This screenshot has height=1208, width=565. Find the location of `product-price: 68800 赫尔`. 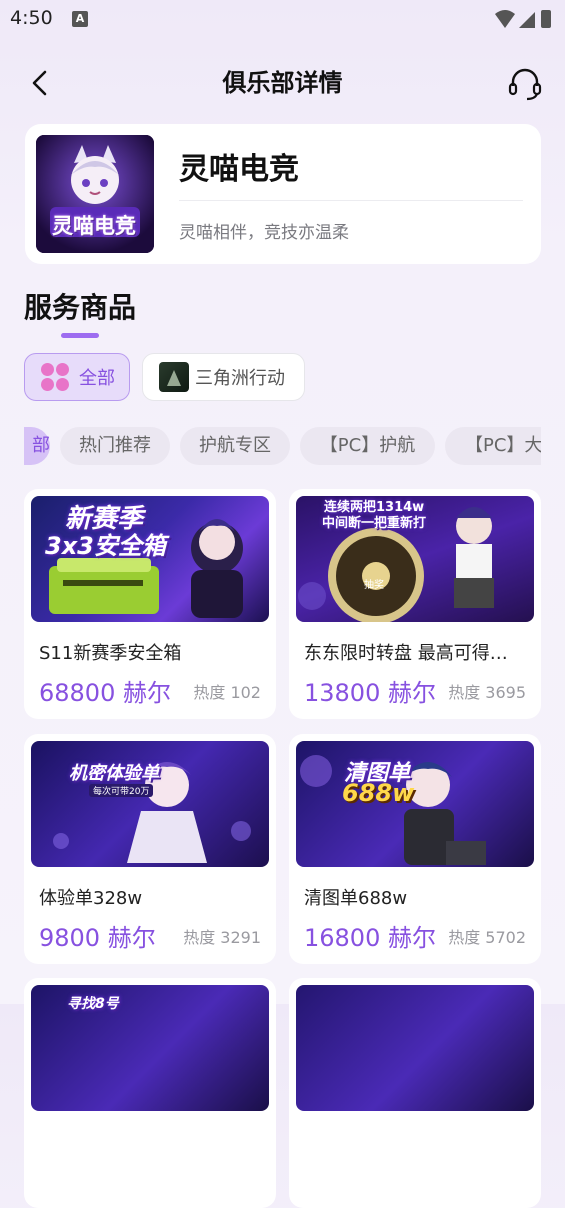

product-price: 68800 赫尔 is located at coordinates (105, 693).